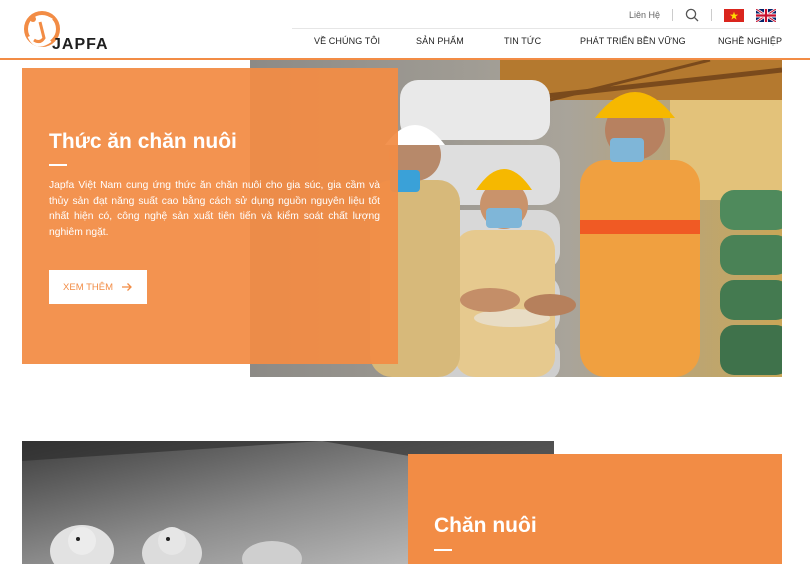 The height and width of the screenshot is (564, 810). Describe the element at coordinates (522, 41) in the screenshot. I see `nav-item-news: TIN TỨC` at that location.